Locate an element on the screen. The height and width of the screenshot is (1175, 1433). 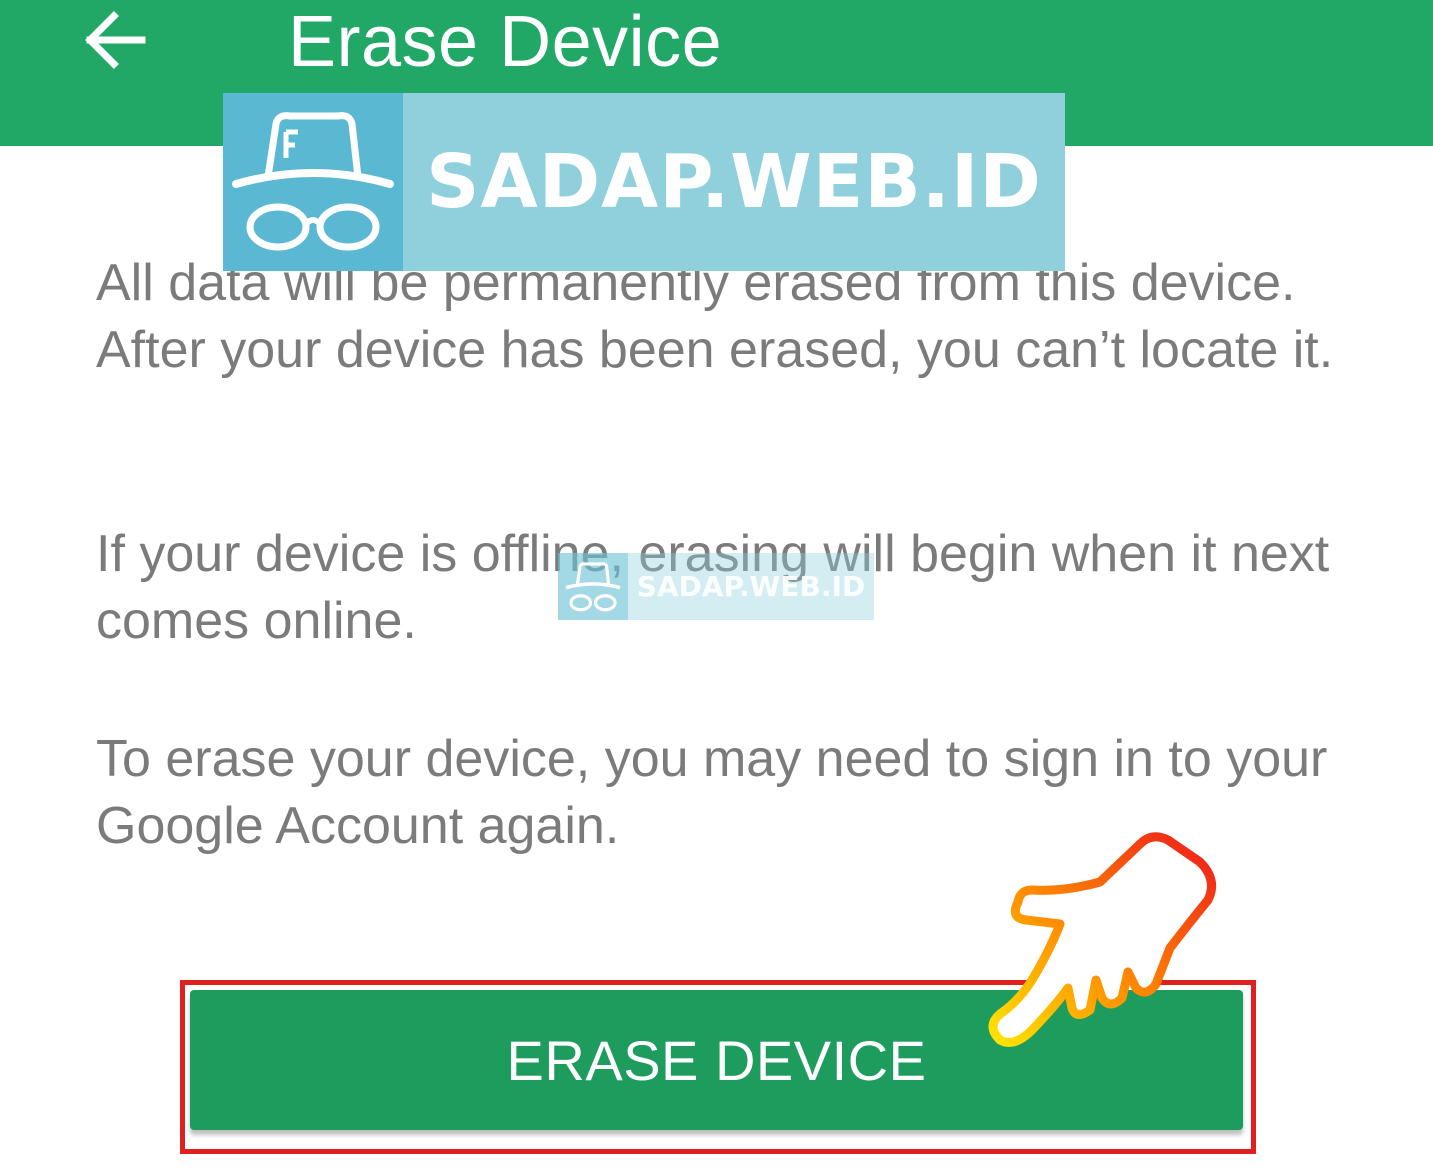
watermark-small: SADAP.WEB.ID is located at coordinates (716, 586).